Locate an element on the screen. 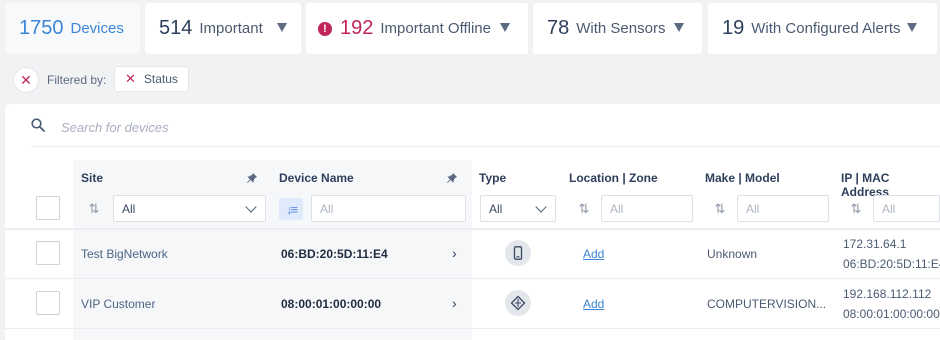 This screenshot has height=340, width=940. stat-card-with-sensors: 78 With Sensors is located at coordinates (617, 28).